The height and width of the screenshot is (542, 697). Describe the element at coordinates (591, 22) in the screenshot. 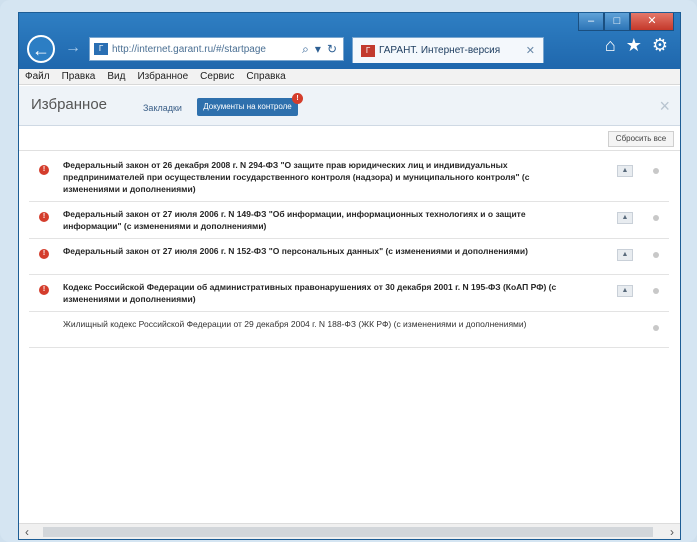

I see `minimize-button: –` at that location.